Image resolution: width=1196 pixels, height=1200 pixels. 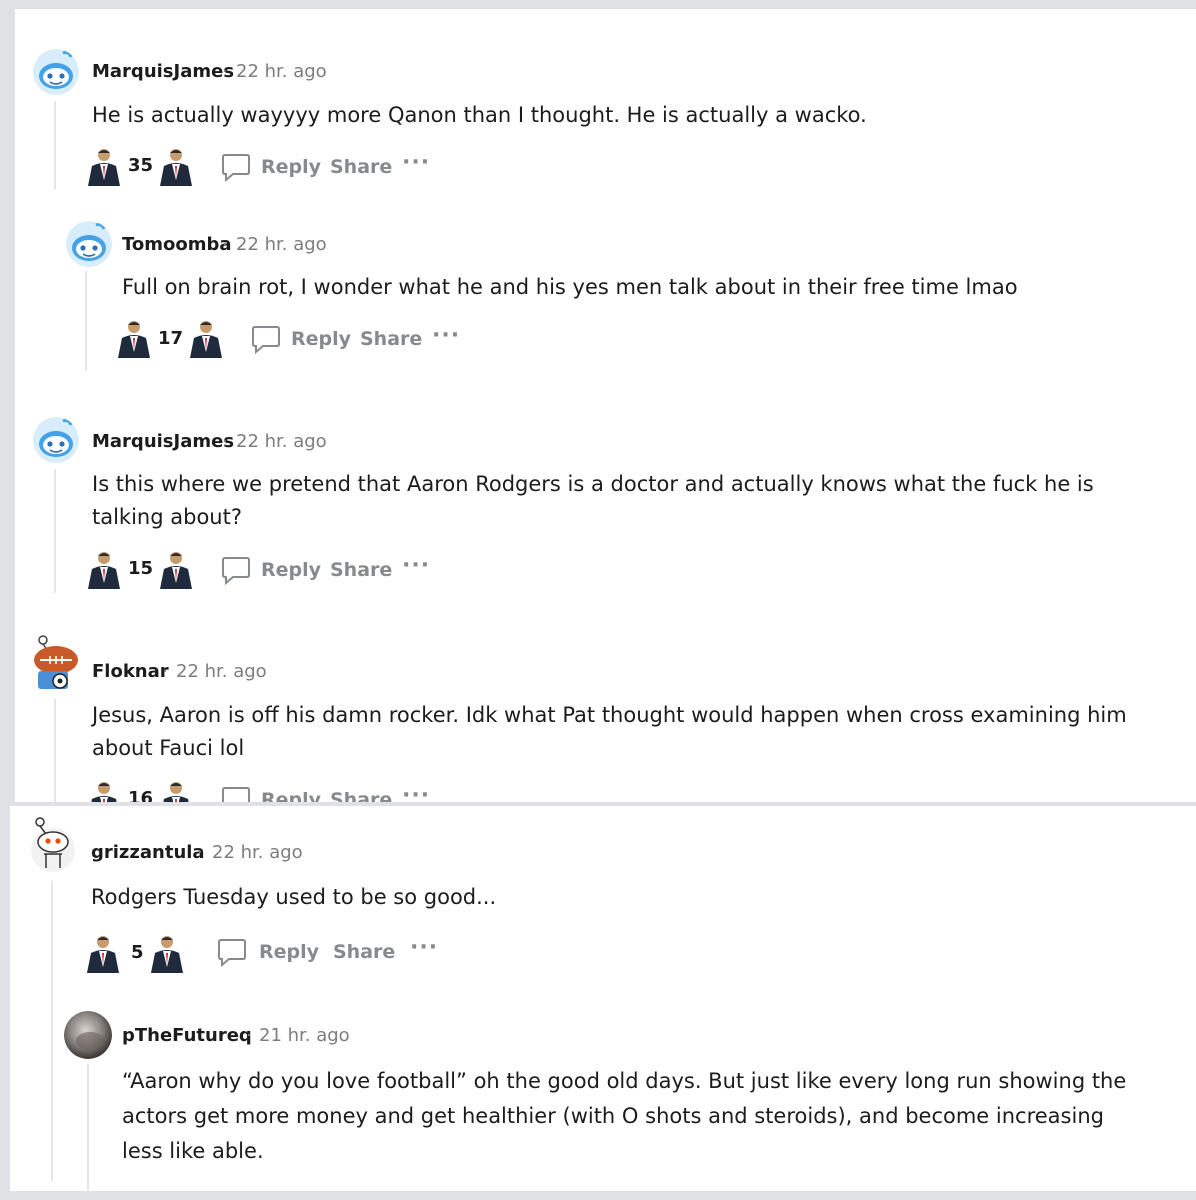 I want to click on football-snoo-avatar-icon, so click(x=56, y=662).